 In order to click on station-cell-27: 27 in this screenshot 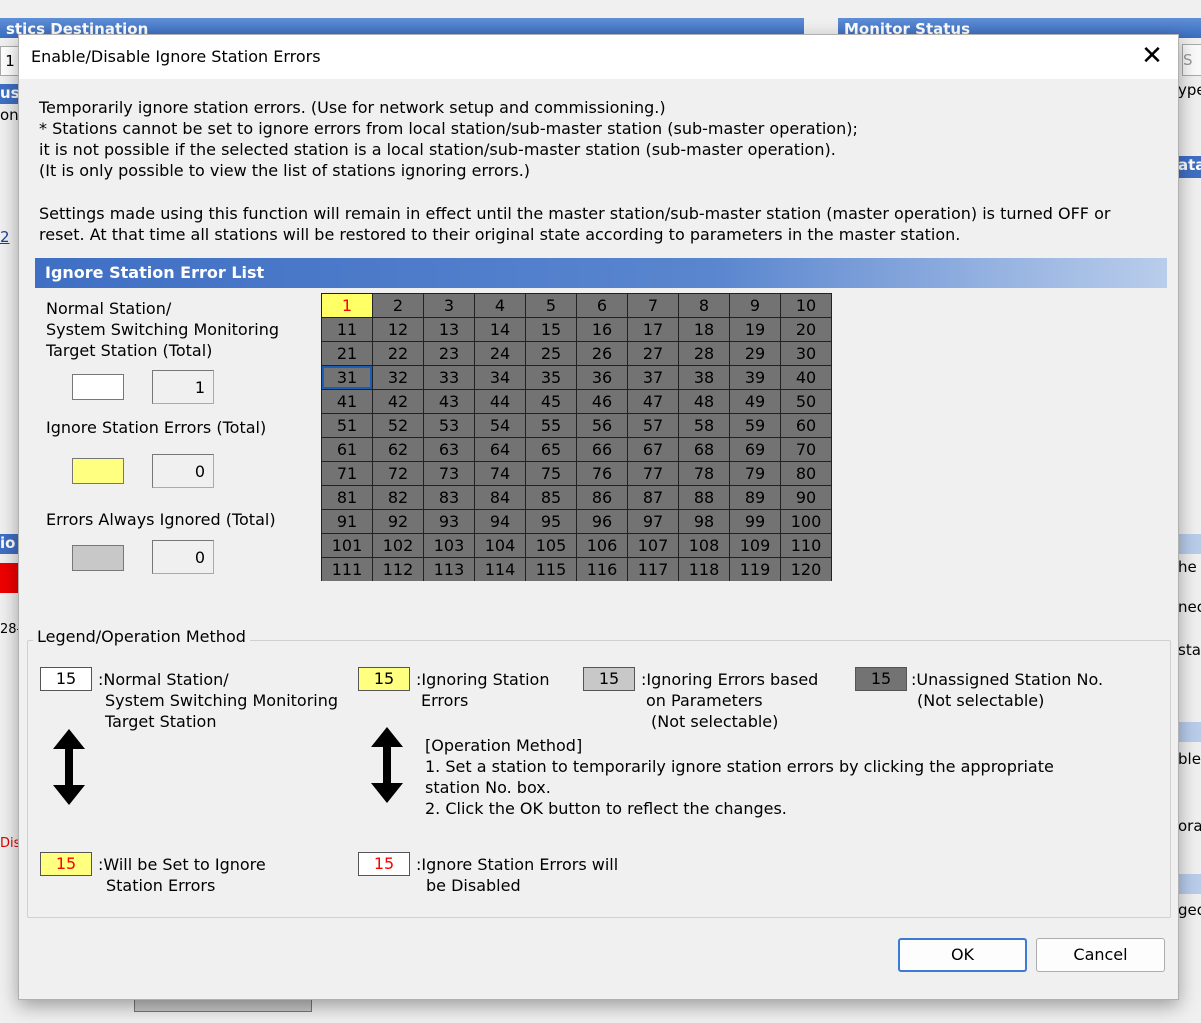, I will do `click(653, 353)`.